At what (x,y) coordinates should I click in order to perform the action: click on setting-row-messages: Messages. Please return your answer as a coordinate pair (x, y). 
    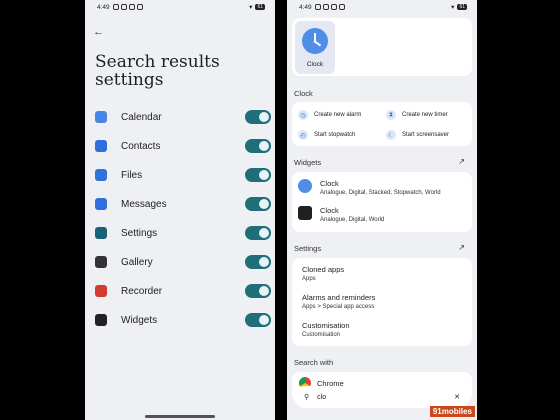
    Looking at the image, I should click on (183, 204).